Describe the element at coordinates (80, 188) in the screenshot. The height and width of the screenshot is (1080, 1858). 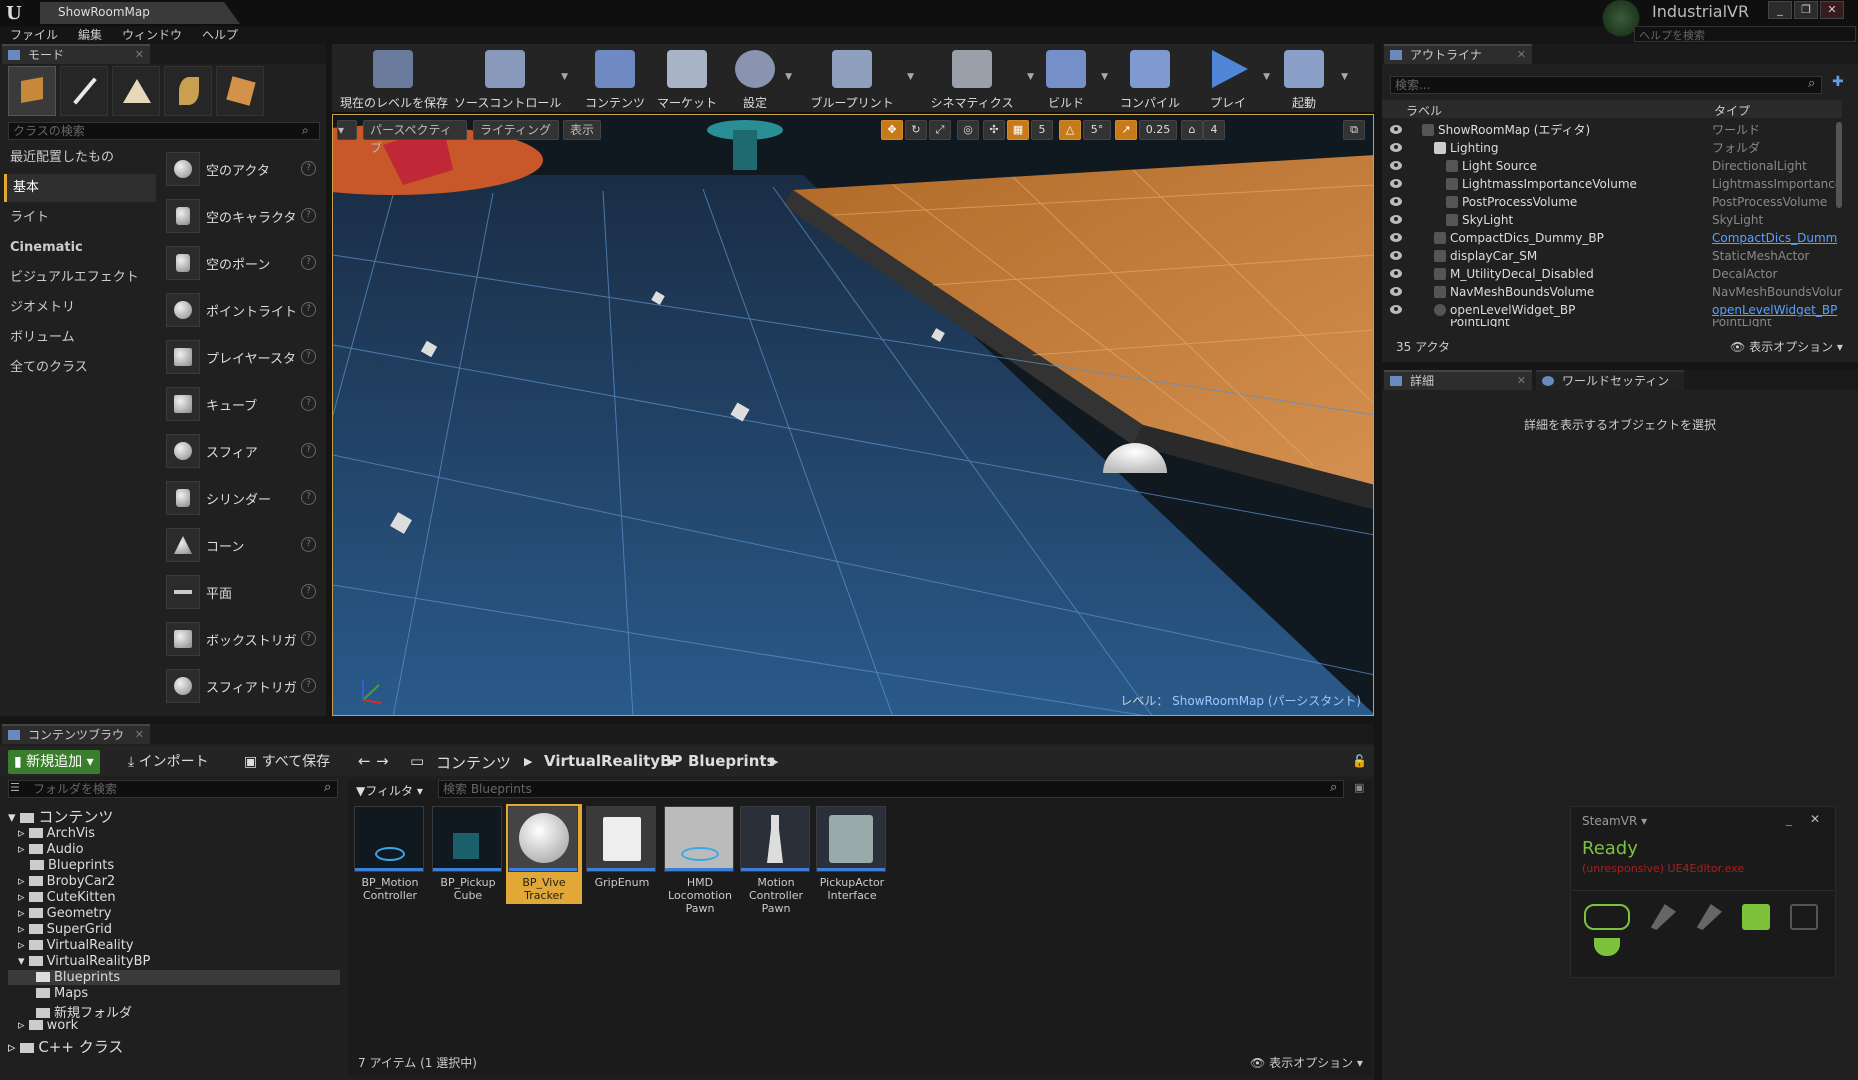
I see `category-basic: 基本` at that location.